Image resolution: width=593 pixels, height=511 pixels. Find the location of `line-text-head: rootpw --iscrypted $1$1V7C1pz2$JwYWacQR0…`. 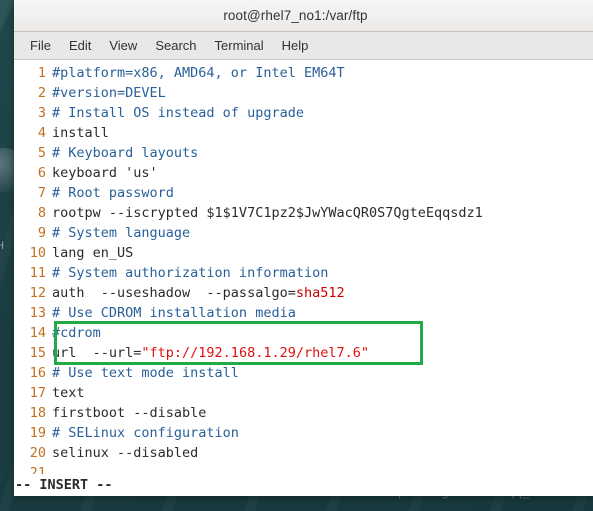

line-text-head: rootpw --iscrypted $1$1V7C1pz2$JwYWacQR0… is located at coordinates (267, 213).